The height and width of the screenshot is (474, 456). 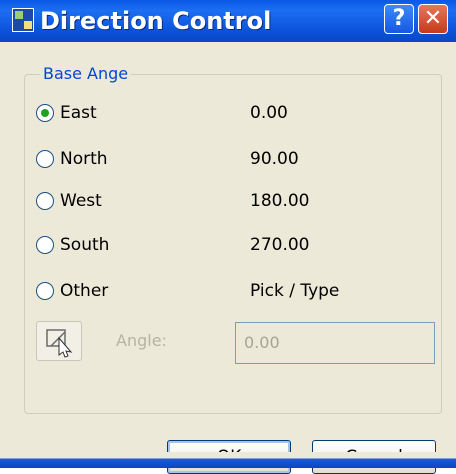 What do you see at coordinates (45, 245) in the screenshot?
I see `radio-south` at bounding box center [45, 245].